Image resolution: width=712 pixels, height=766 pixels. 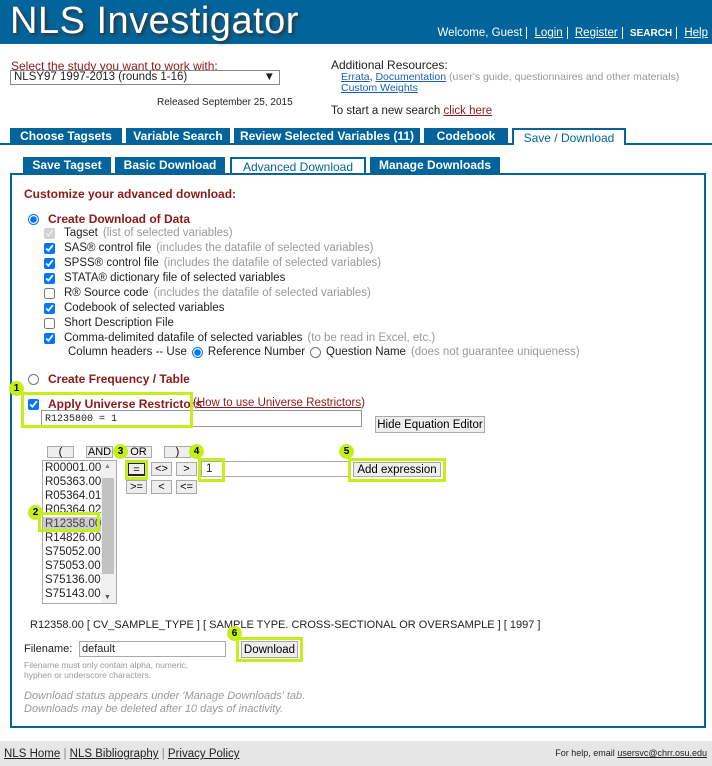 I want to click on column-headers-label: Column headers -- Use, so click(x=127, y=352).